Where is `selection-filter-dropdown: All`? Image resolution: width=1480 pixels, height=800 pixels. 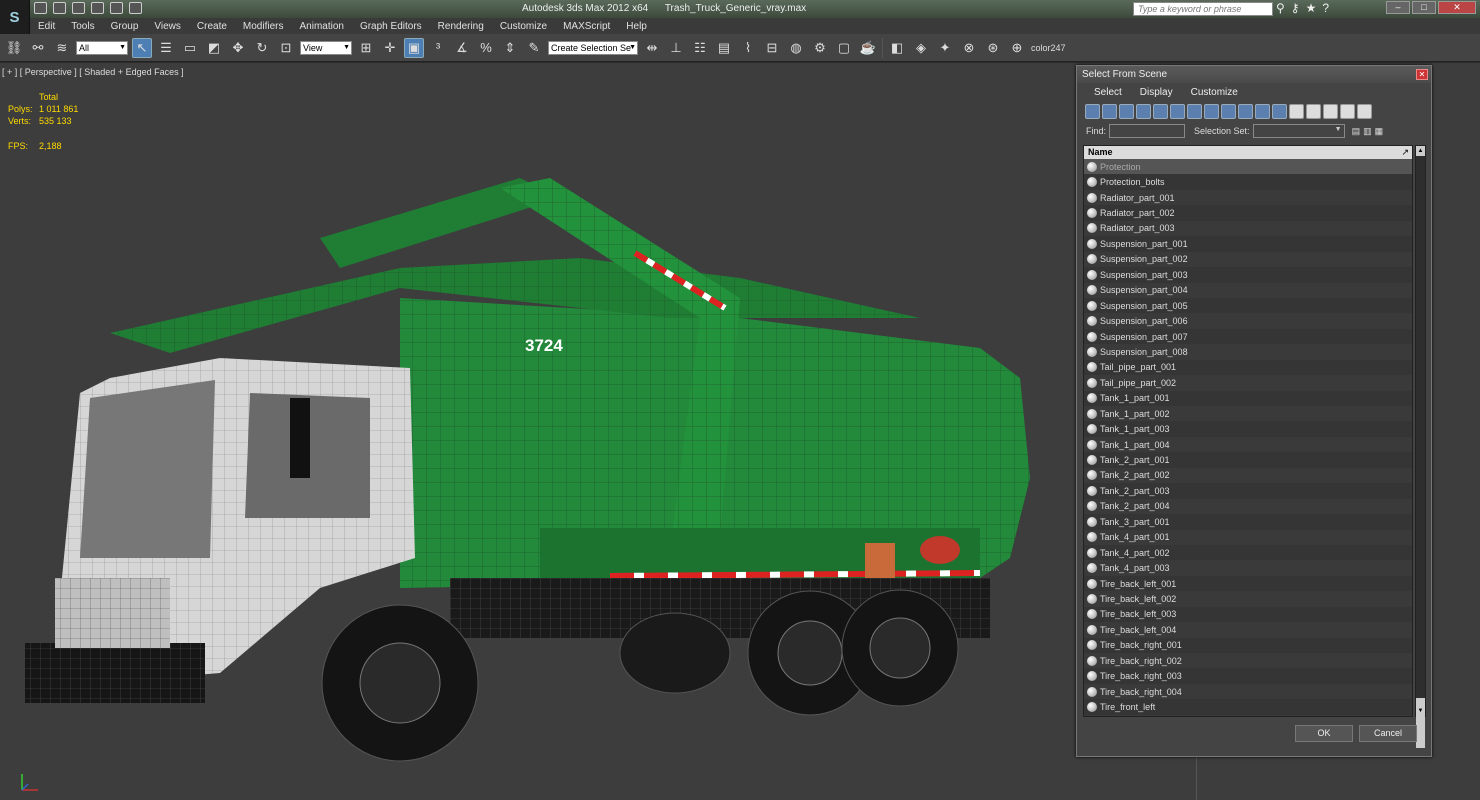 selection-filter-dropdown: All is located at coordinates (102, 47).